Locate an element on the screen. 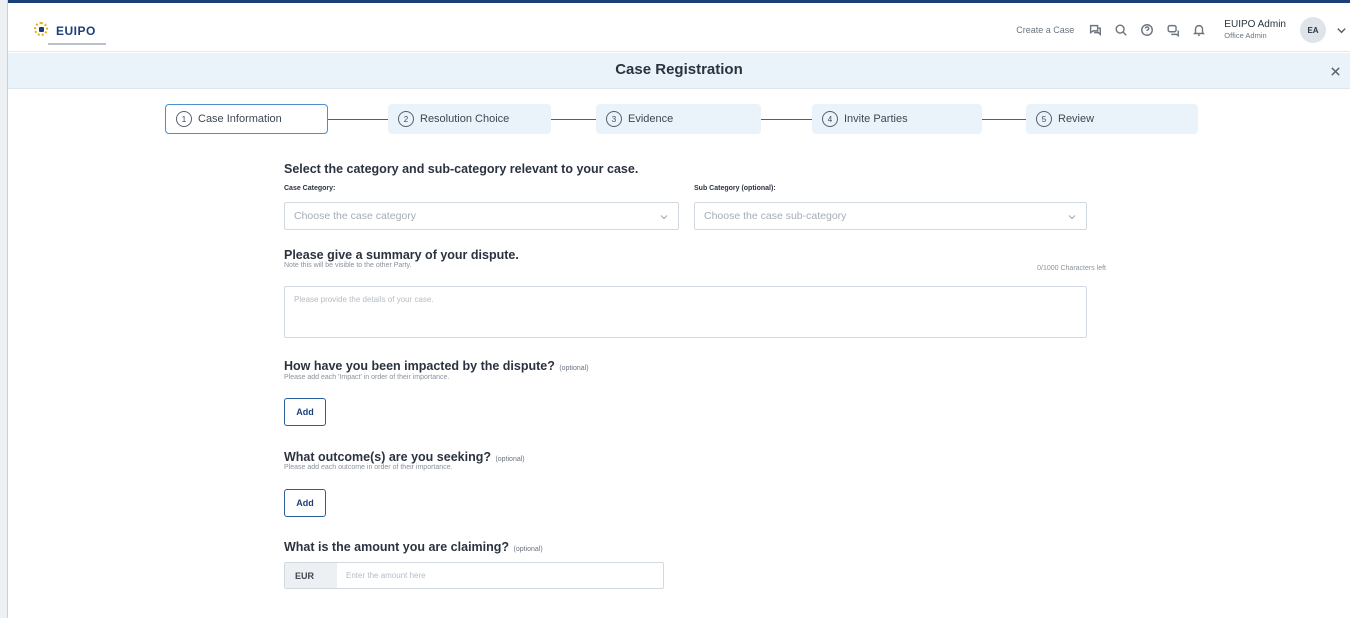 Image resolution: width=1350 pixels, height=618 pixels. step-resolution-choice: 2 Resolution Choice is located at coordinates (469, 119).